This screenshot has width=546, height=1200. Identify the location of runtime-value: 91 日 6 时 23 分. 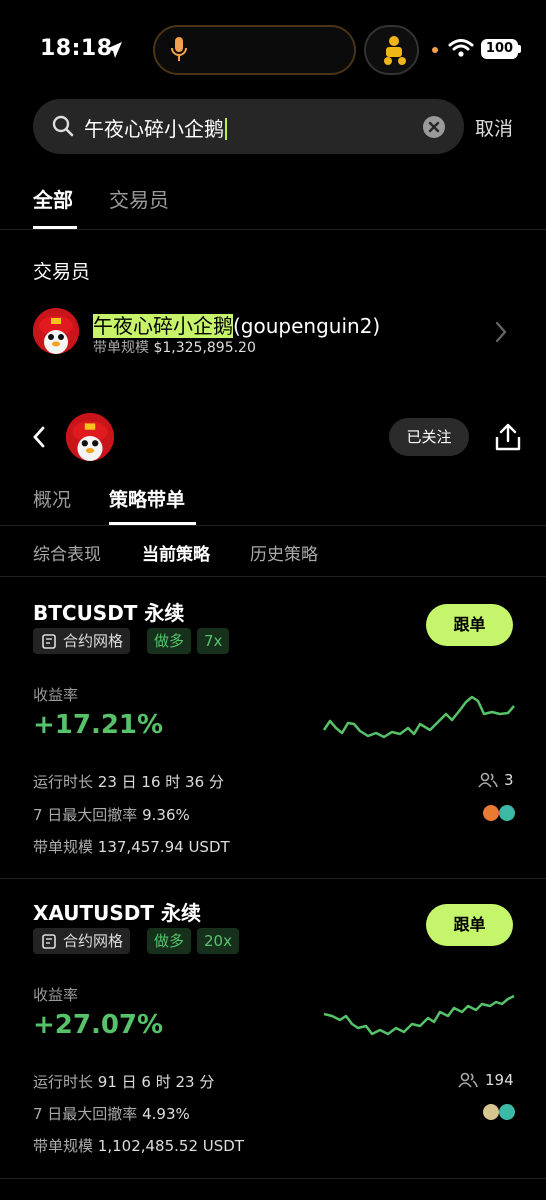
(156, 1082).